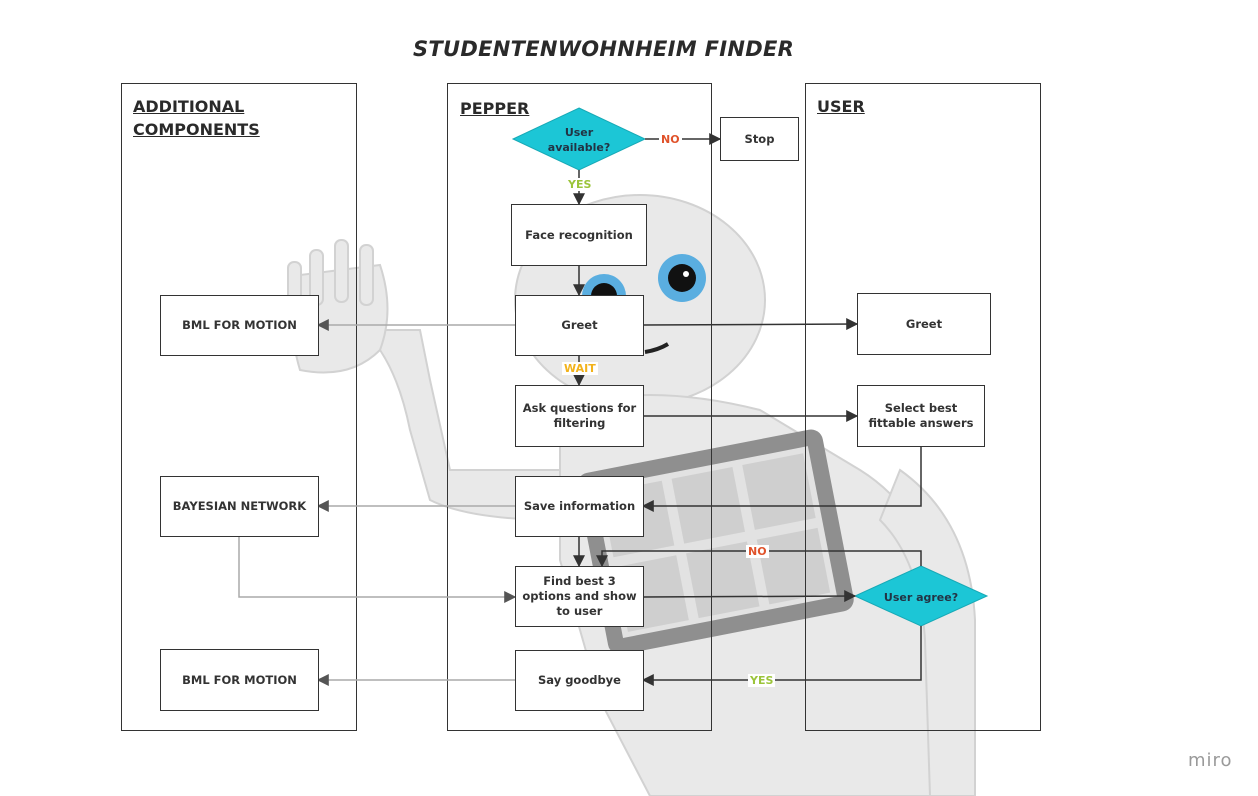  I want to click on edge-find-to-agree, so click(749, 596).